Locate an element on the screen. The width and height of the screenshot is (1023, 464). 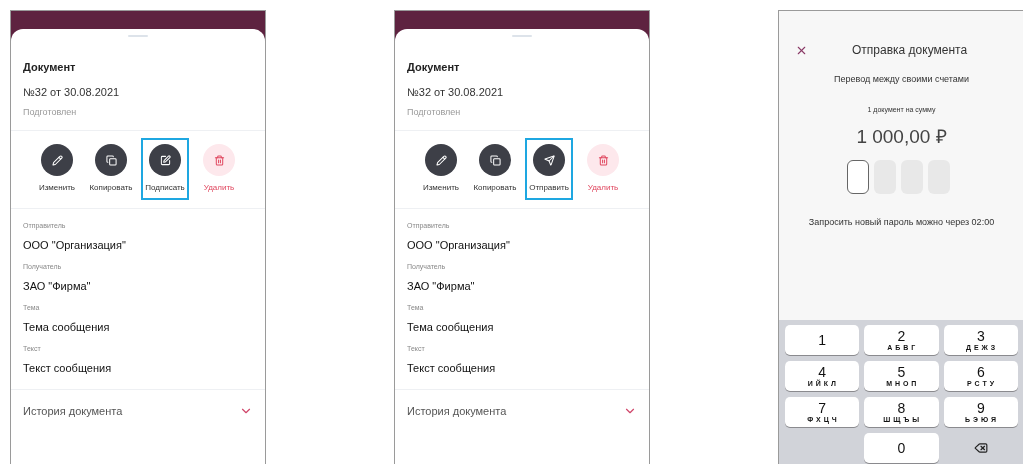
paper-plane-icon is located at coordinates (549, 160).